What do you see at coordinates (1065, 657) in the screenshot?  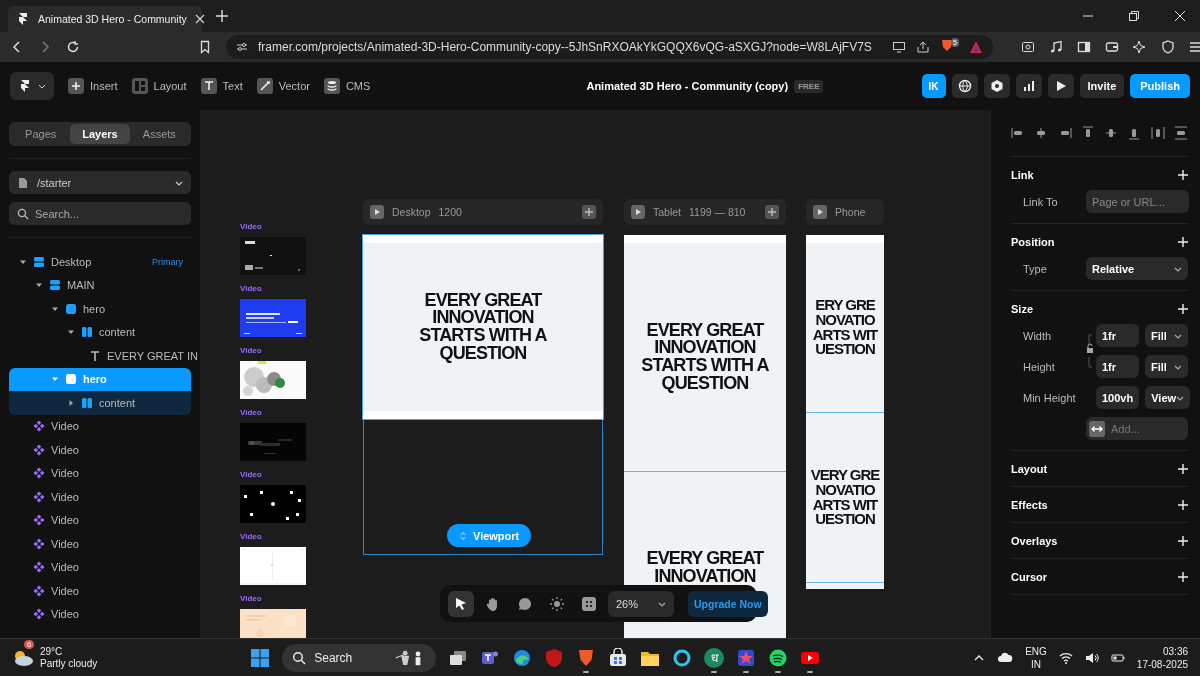 I see `wifi-icon` at bounding box center [1065, 657].